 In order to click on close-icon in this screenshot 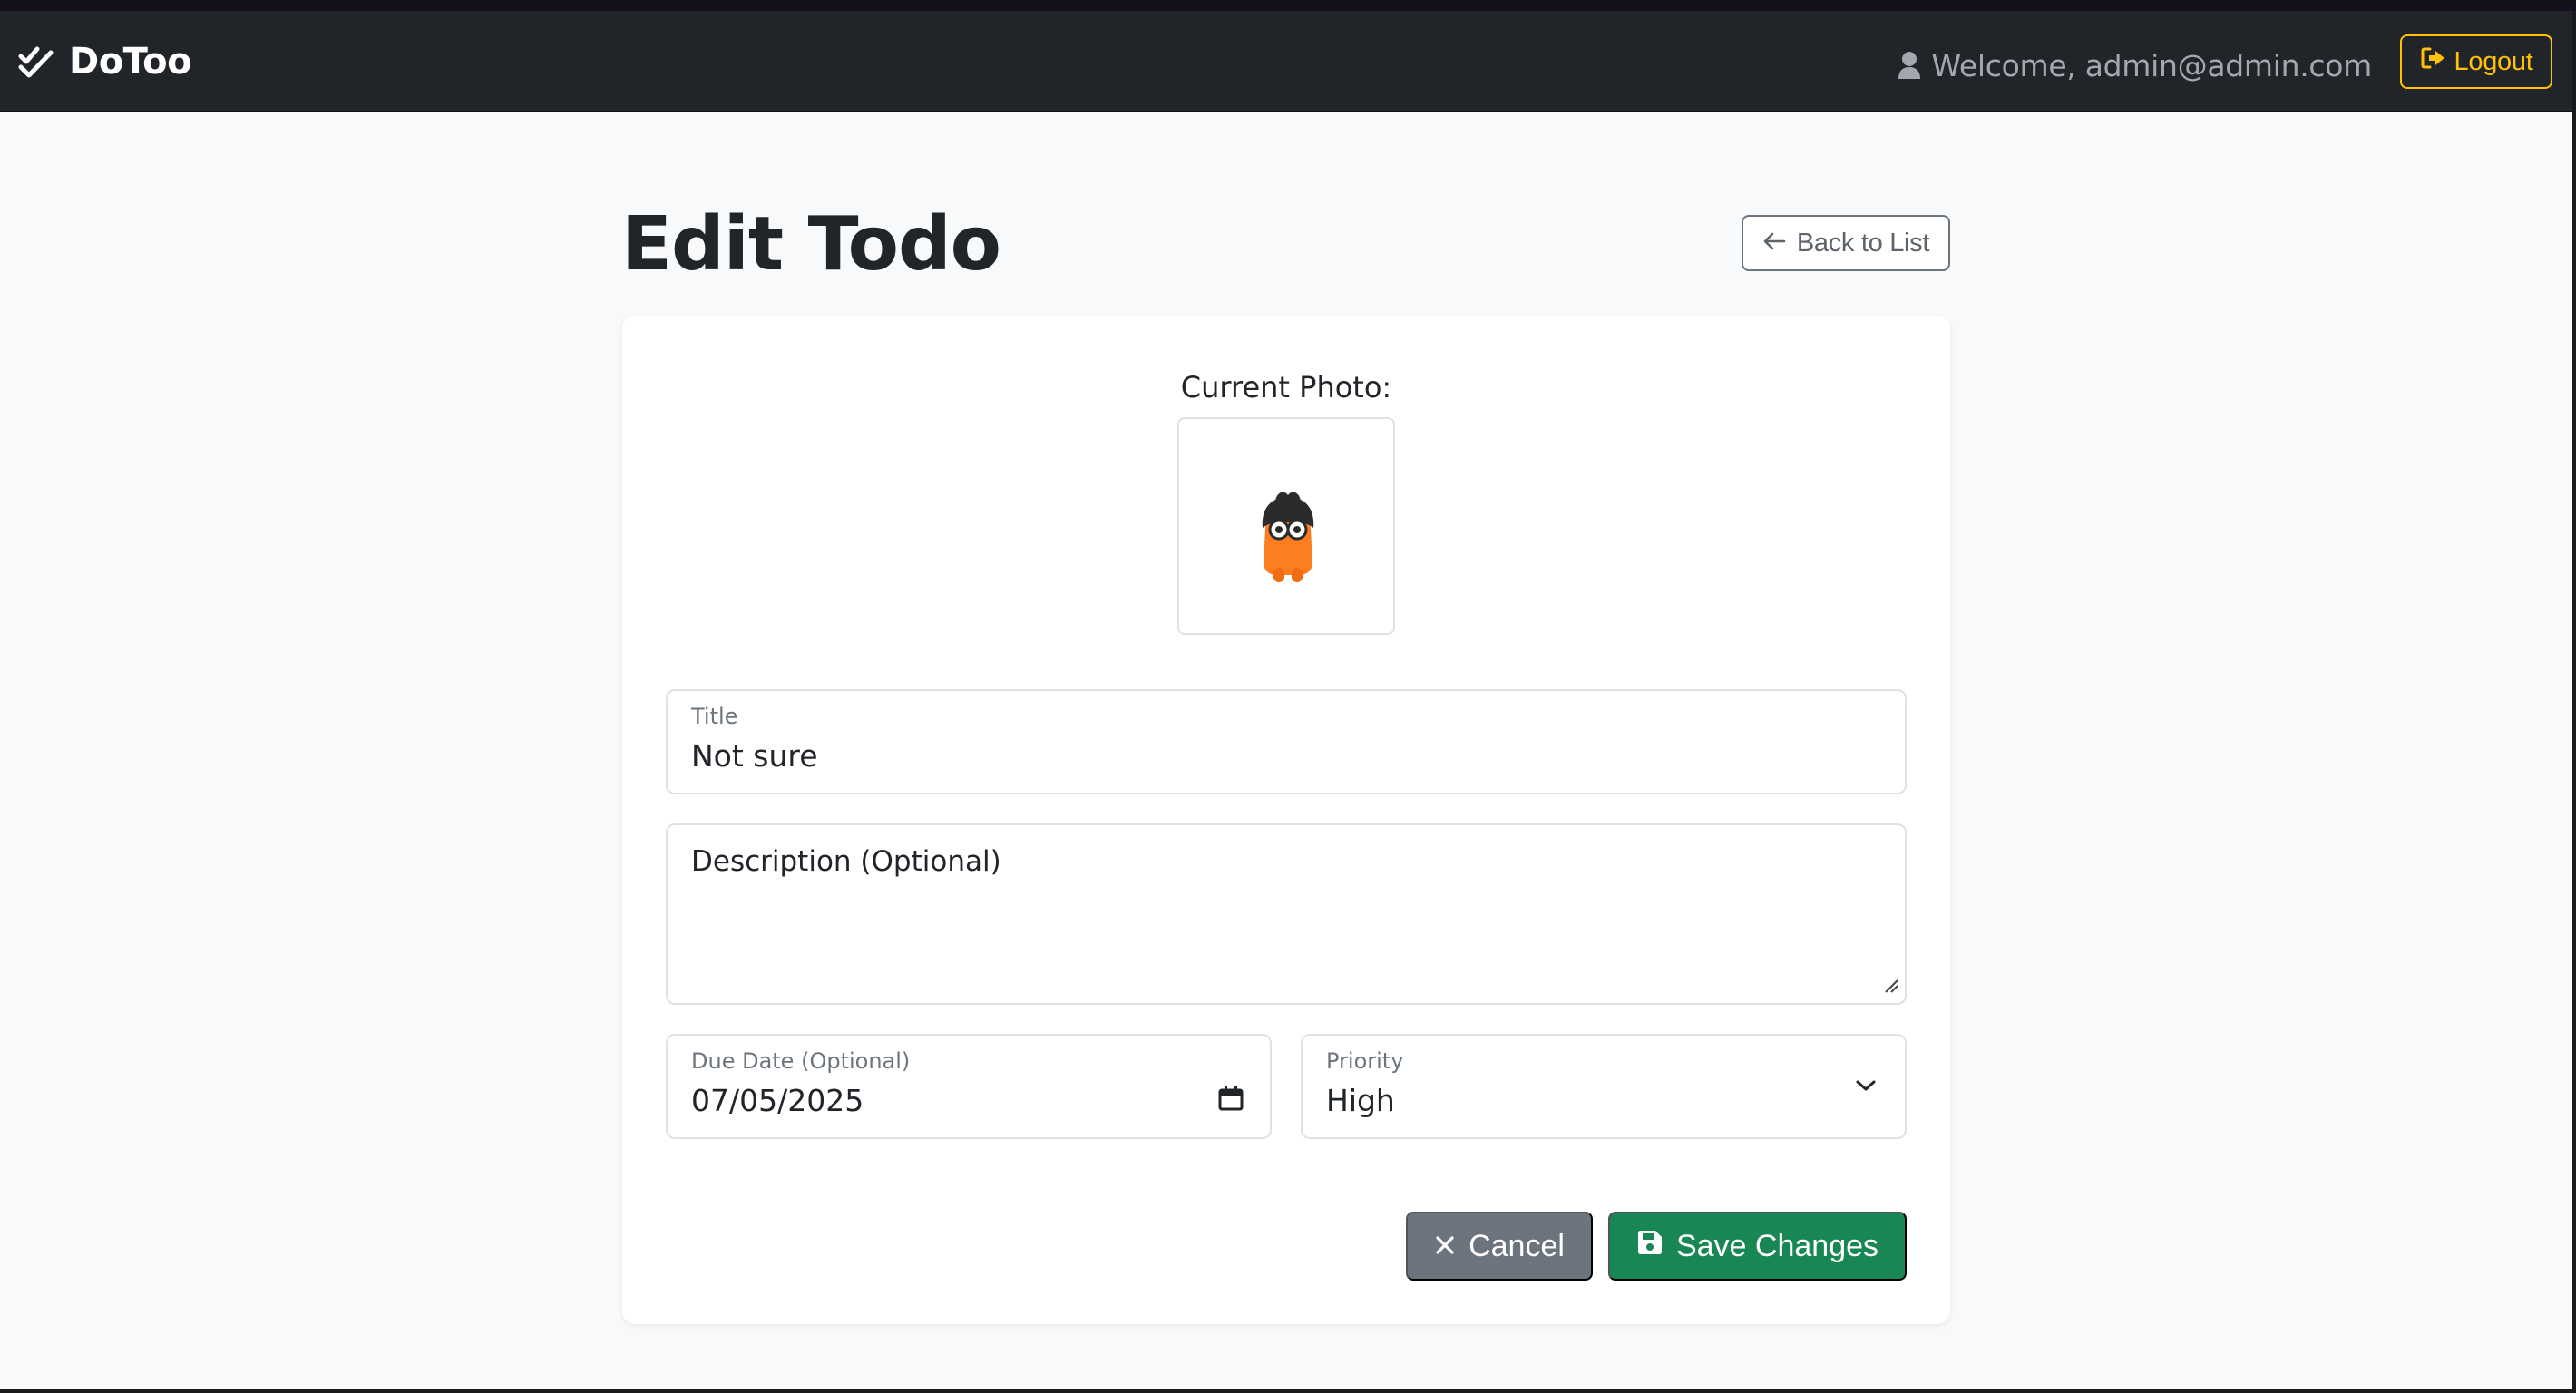, I will do `click(1445, 1246)`.